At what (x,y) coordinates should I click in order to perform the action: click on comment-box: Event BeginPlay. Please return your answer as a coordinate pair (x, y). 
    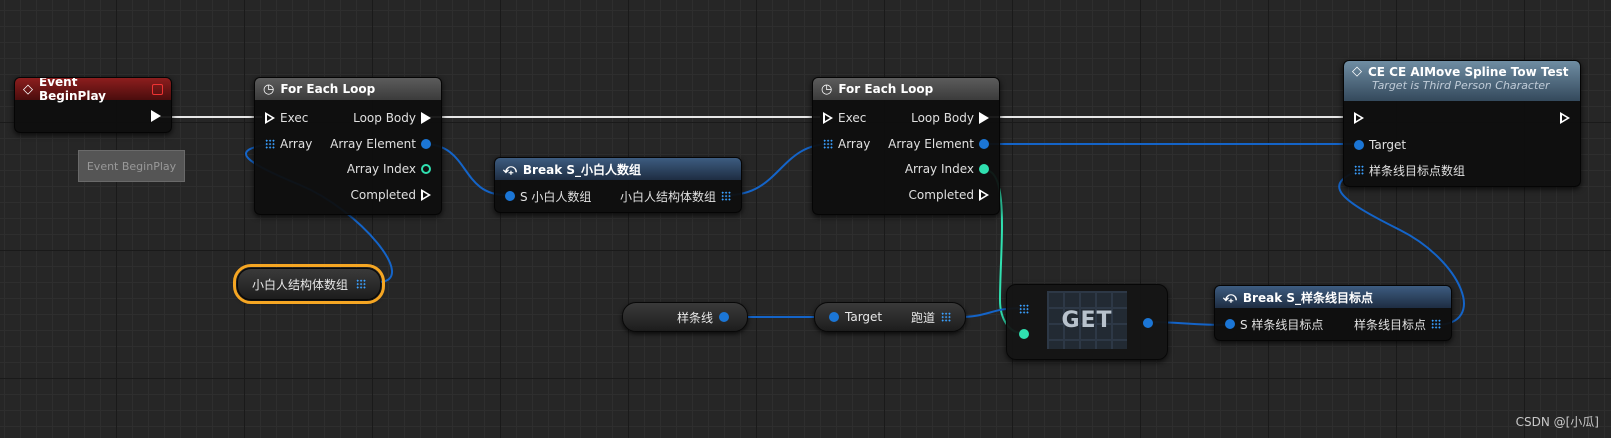
    Looking at the image, I should click on (131, 166).